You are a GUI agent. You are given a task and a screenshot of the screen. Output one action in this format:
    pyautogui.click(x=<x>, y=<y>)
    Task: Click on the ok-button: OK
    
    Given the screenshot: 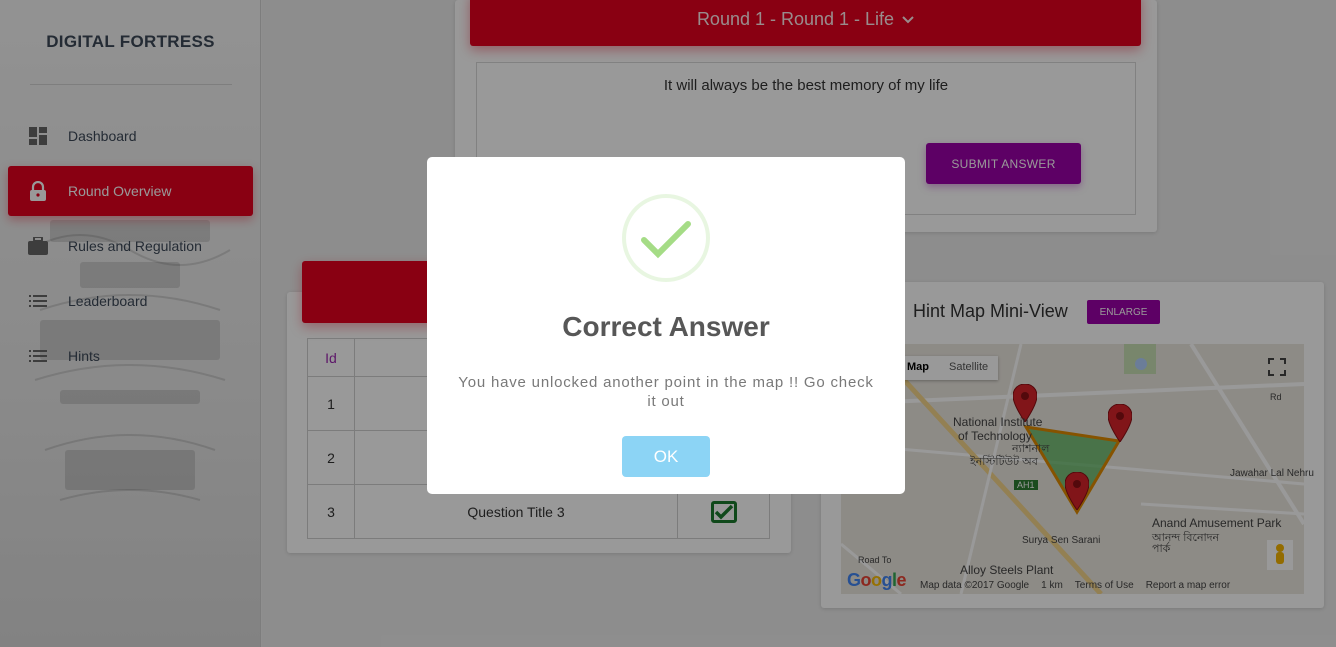 What is the action you would take?
    pyautogui.click(x=666, y=456)
    